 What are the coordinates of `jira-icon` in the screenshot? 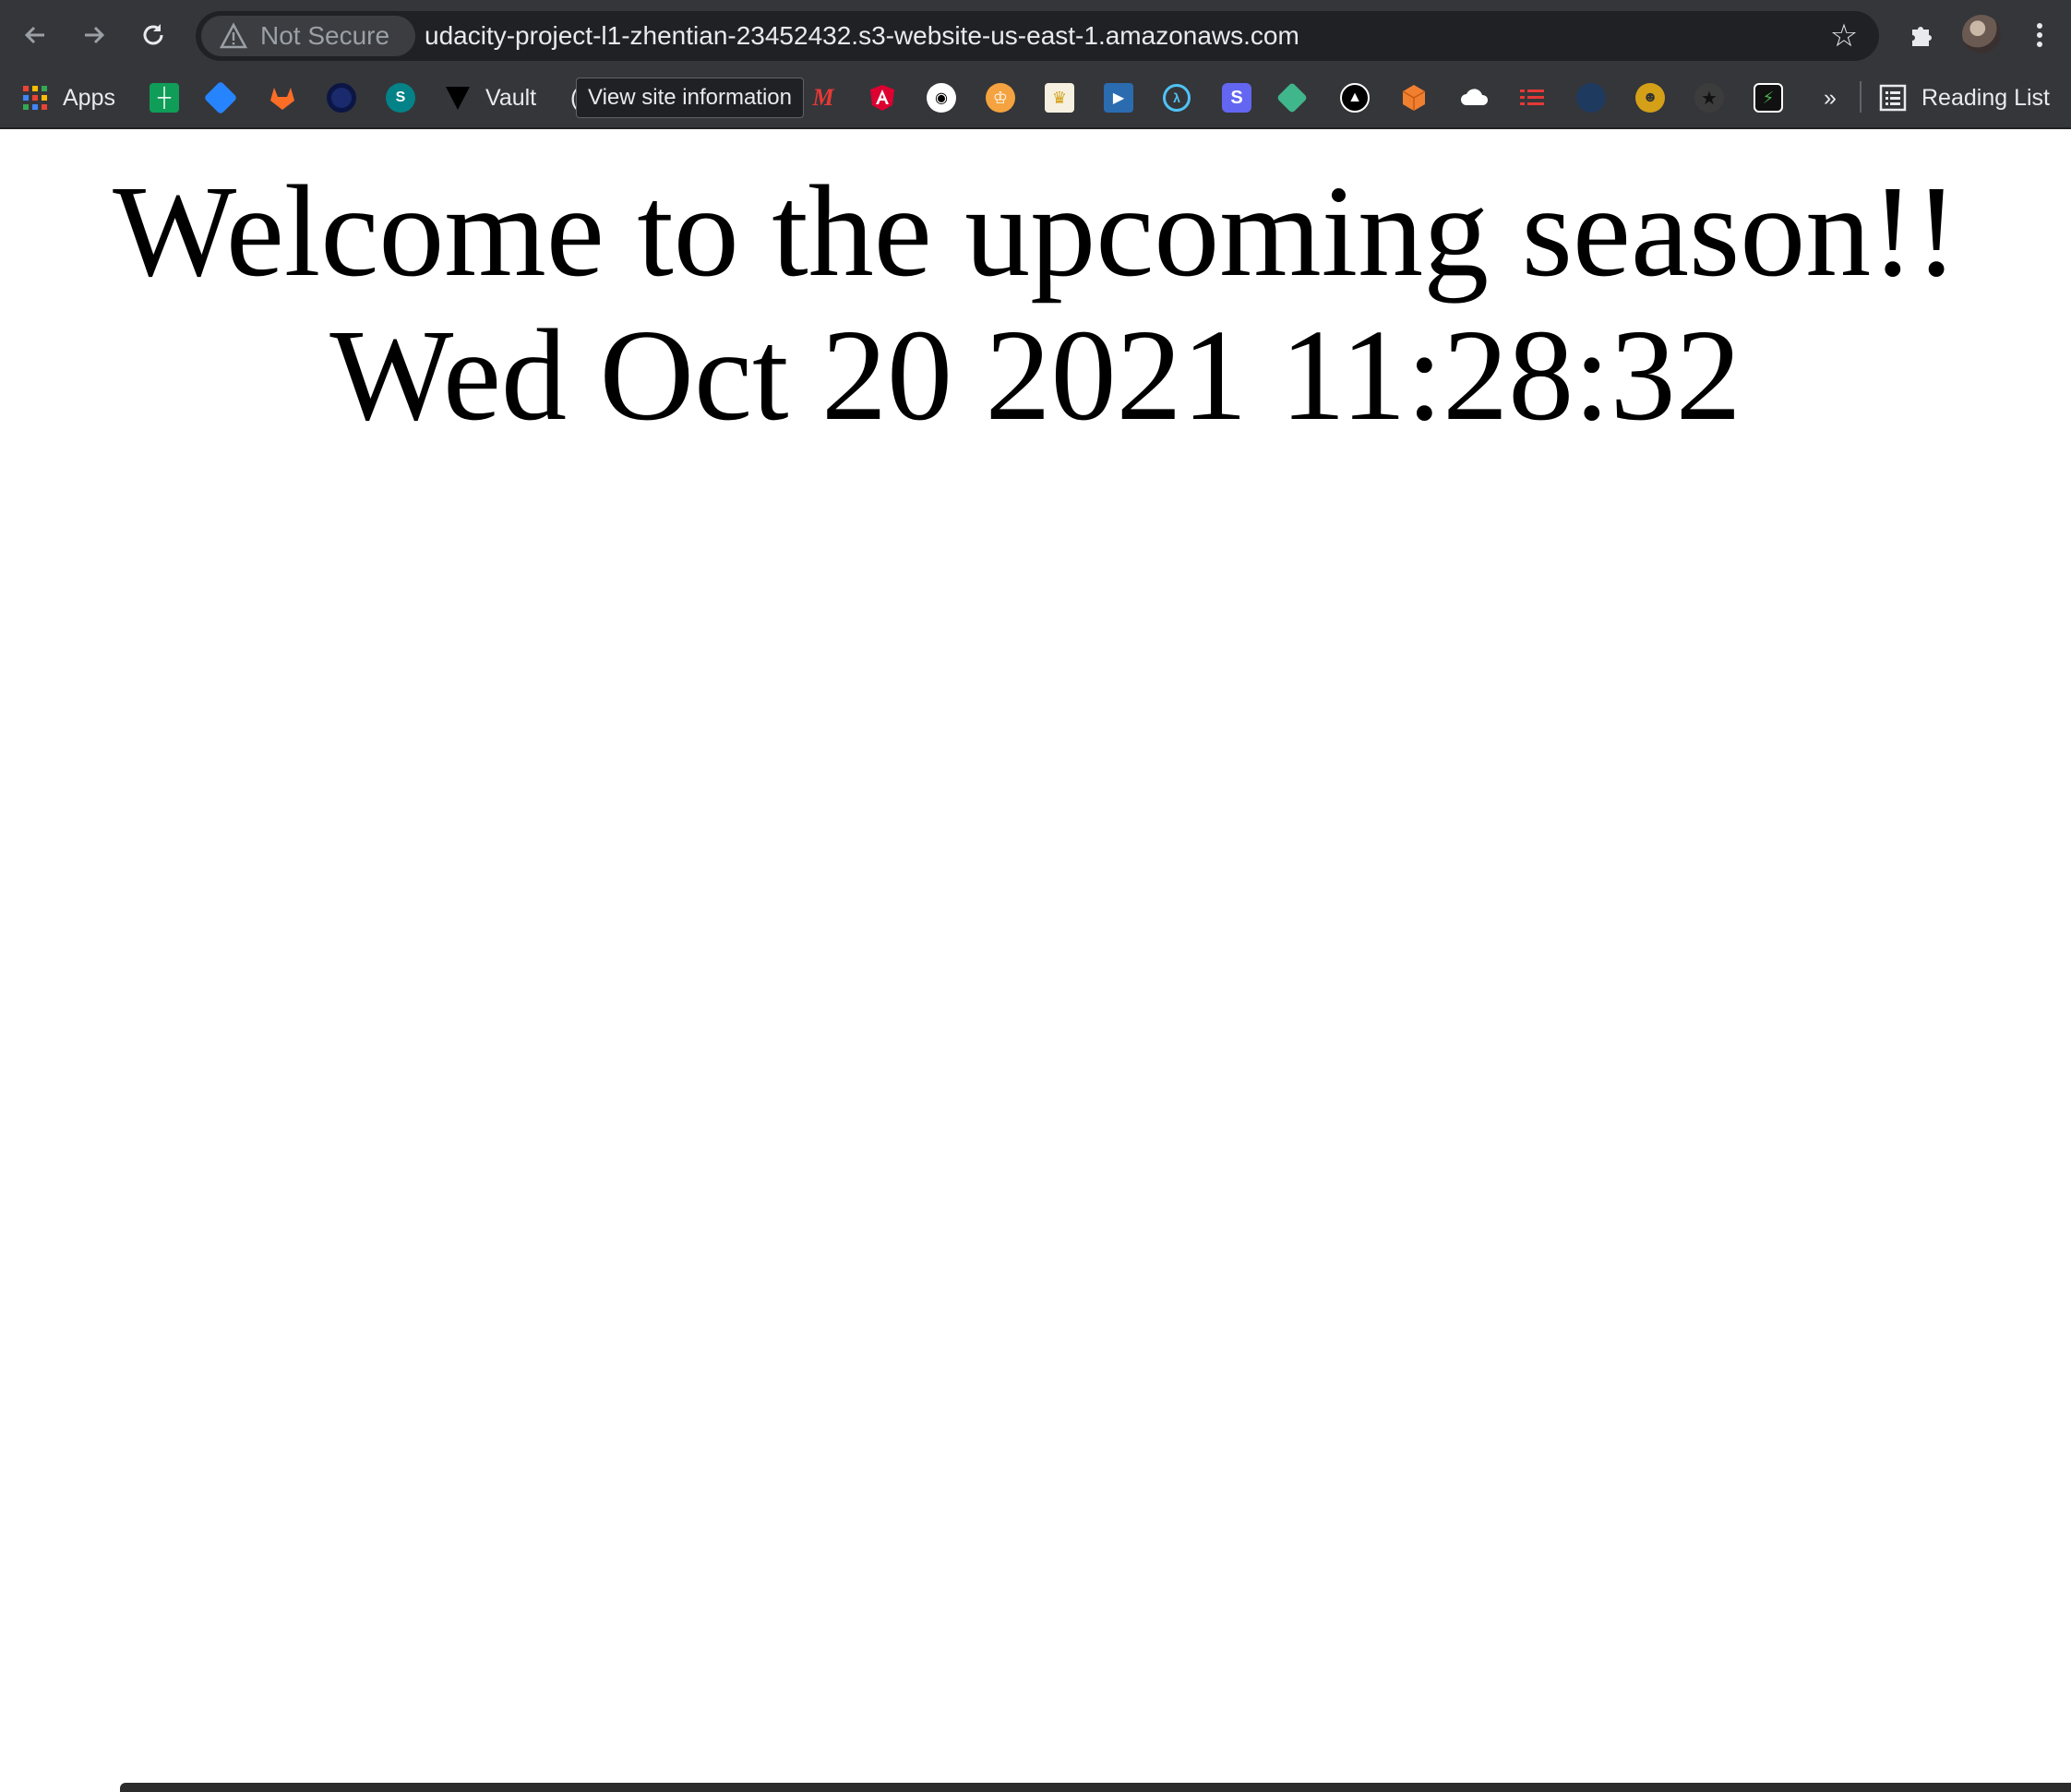 It's located at (221, 98).